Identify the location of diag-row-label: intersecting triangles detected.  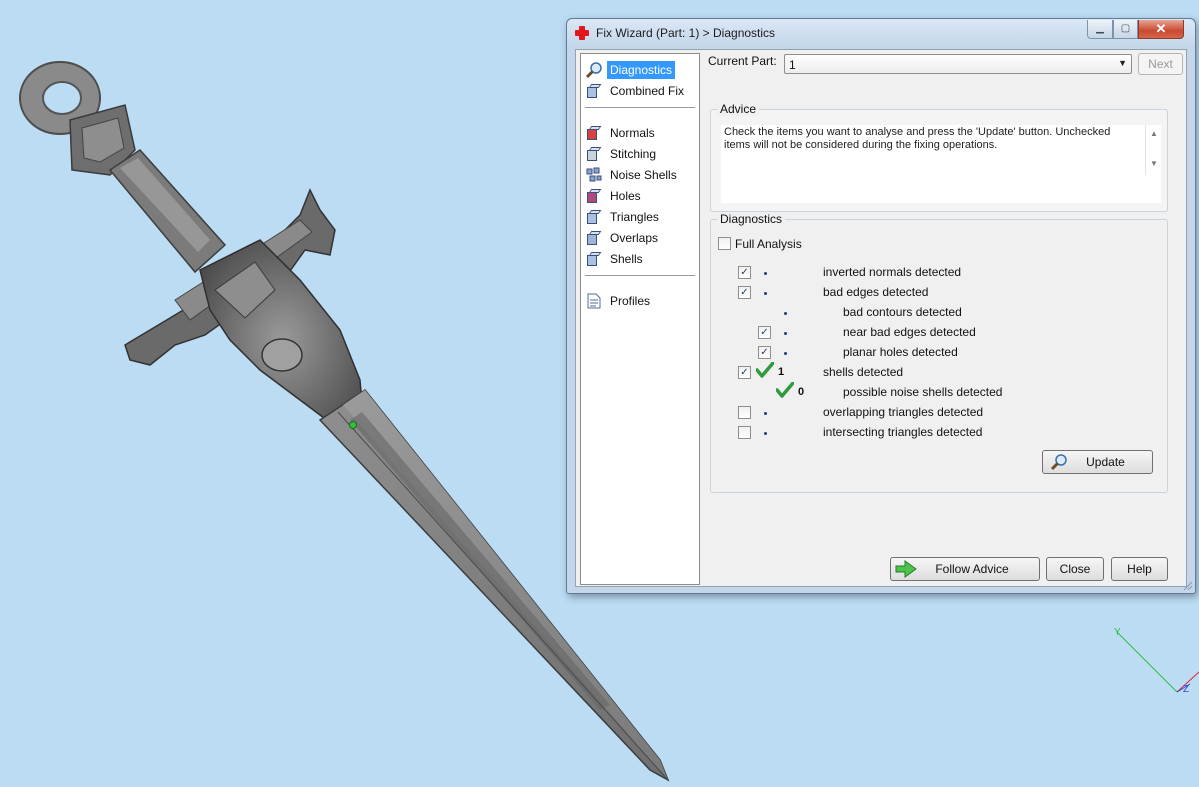
(903, 432).